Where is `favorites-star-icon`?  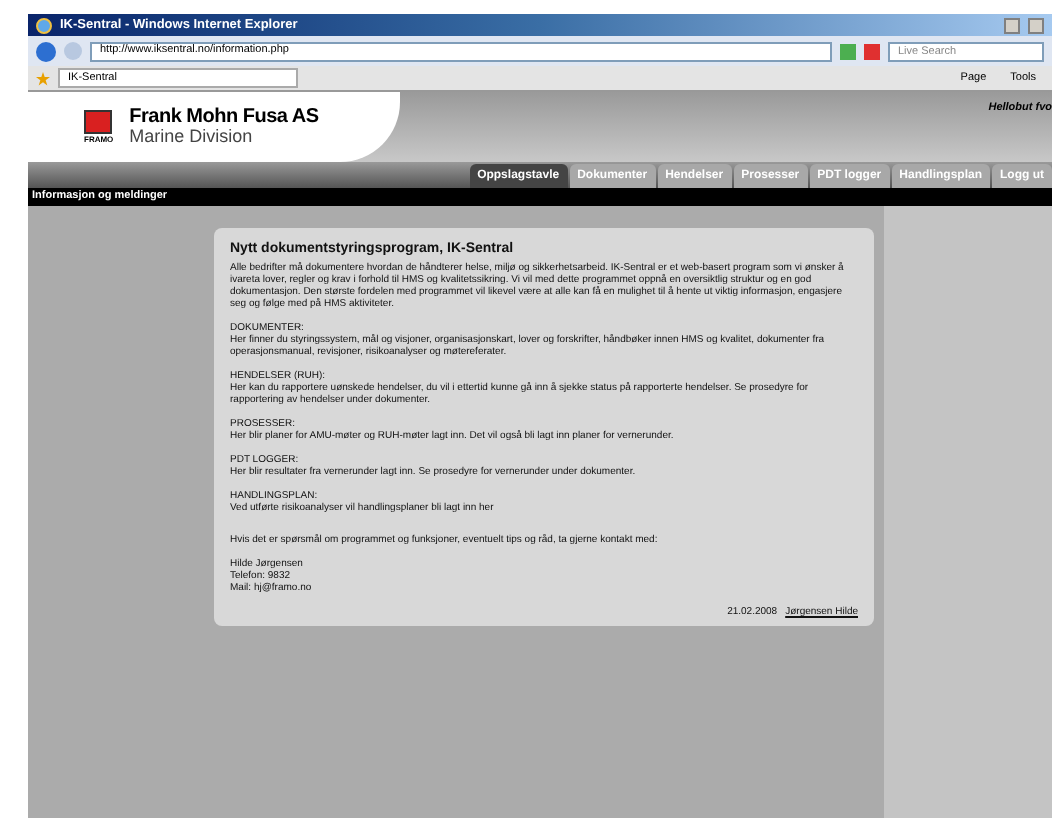 favorites-star-icon is located at coordinates (43, 78).